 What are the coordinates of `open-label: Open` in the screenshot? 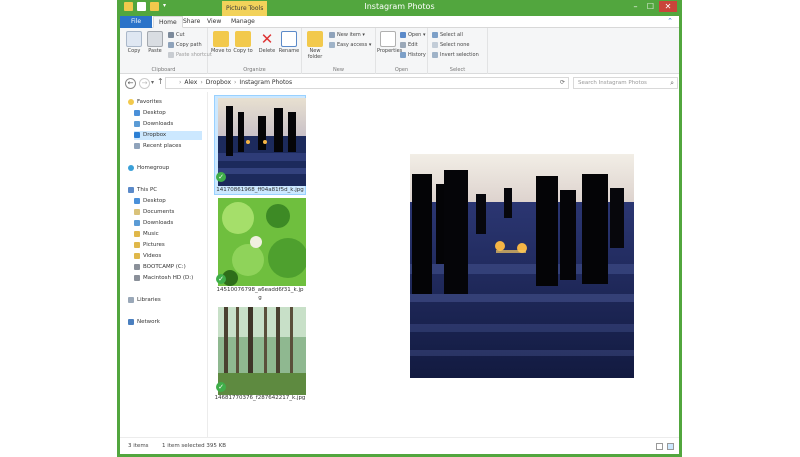 It's located at (415, 35).